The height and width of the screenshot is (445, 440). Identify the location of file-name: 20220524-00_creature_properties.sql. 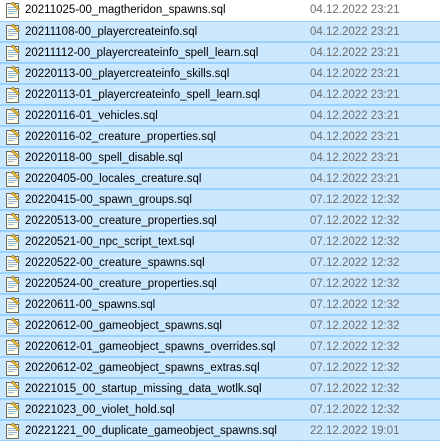
(121, 284).